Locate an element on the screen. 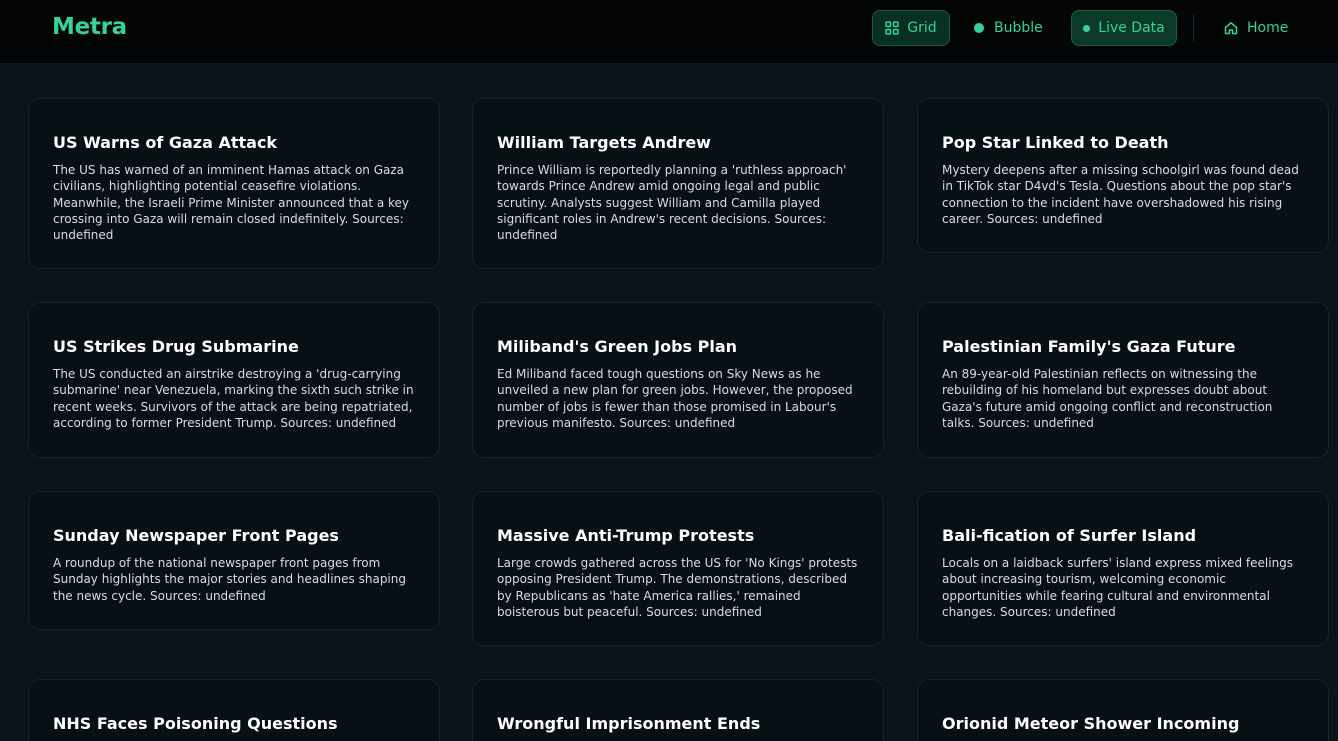 The width and height of the screenshot is (1338, 741). app-logo: Metra is located at coordinates (89, 27).